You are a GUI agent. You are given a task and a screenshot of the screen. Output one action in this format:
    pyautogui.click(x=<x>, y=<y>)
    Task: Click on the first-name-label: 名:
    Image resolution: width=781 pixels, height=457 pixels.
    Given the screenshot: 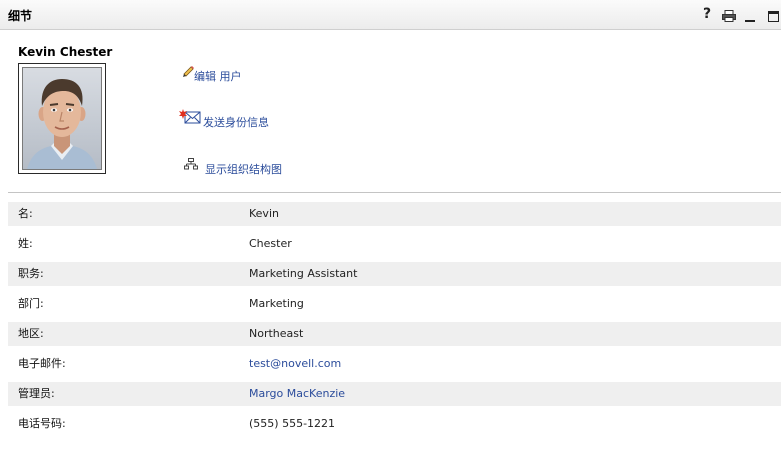 What is the action you would take?
    pyautogui.click(x=25, y=213)
    